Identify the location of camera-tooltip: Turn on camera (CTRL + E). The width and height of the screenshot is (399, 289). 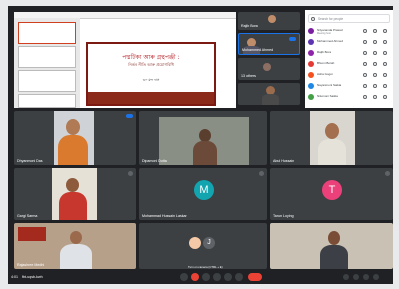
(209, 266).